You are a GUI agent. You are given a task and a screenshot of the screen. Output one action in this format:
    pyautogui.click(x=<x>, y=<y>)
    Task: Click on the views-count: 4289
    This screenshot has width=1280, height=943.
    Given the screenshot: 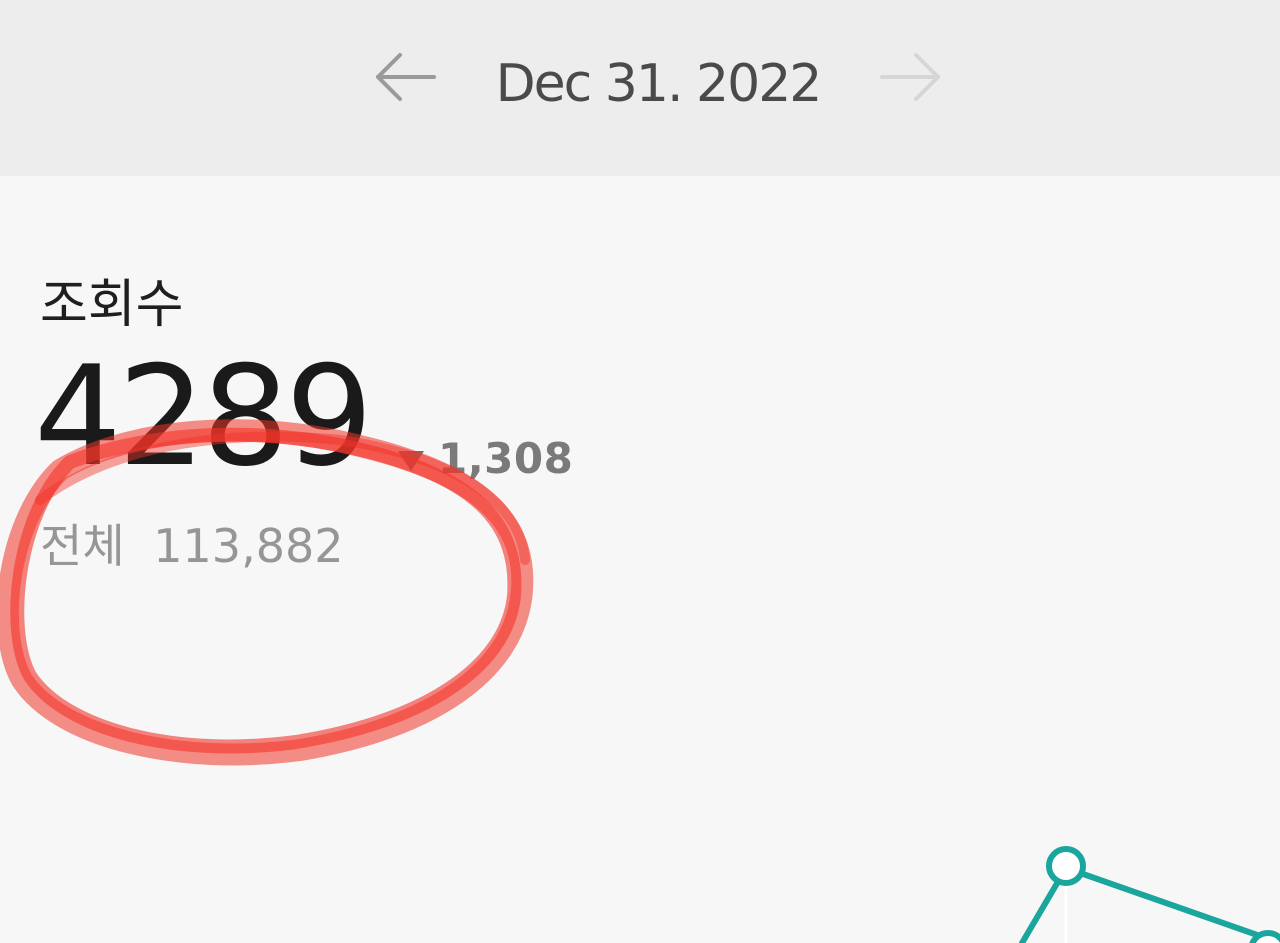 What is the action you would take?
    pyautogui.click(x=203, y=416)
    